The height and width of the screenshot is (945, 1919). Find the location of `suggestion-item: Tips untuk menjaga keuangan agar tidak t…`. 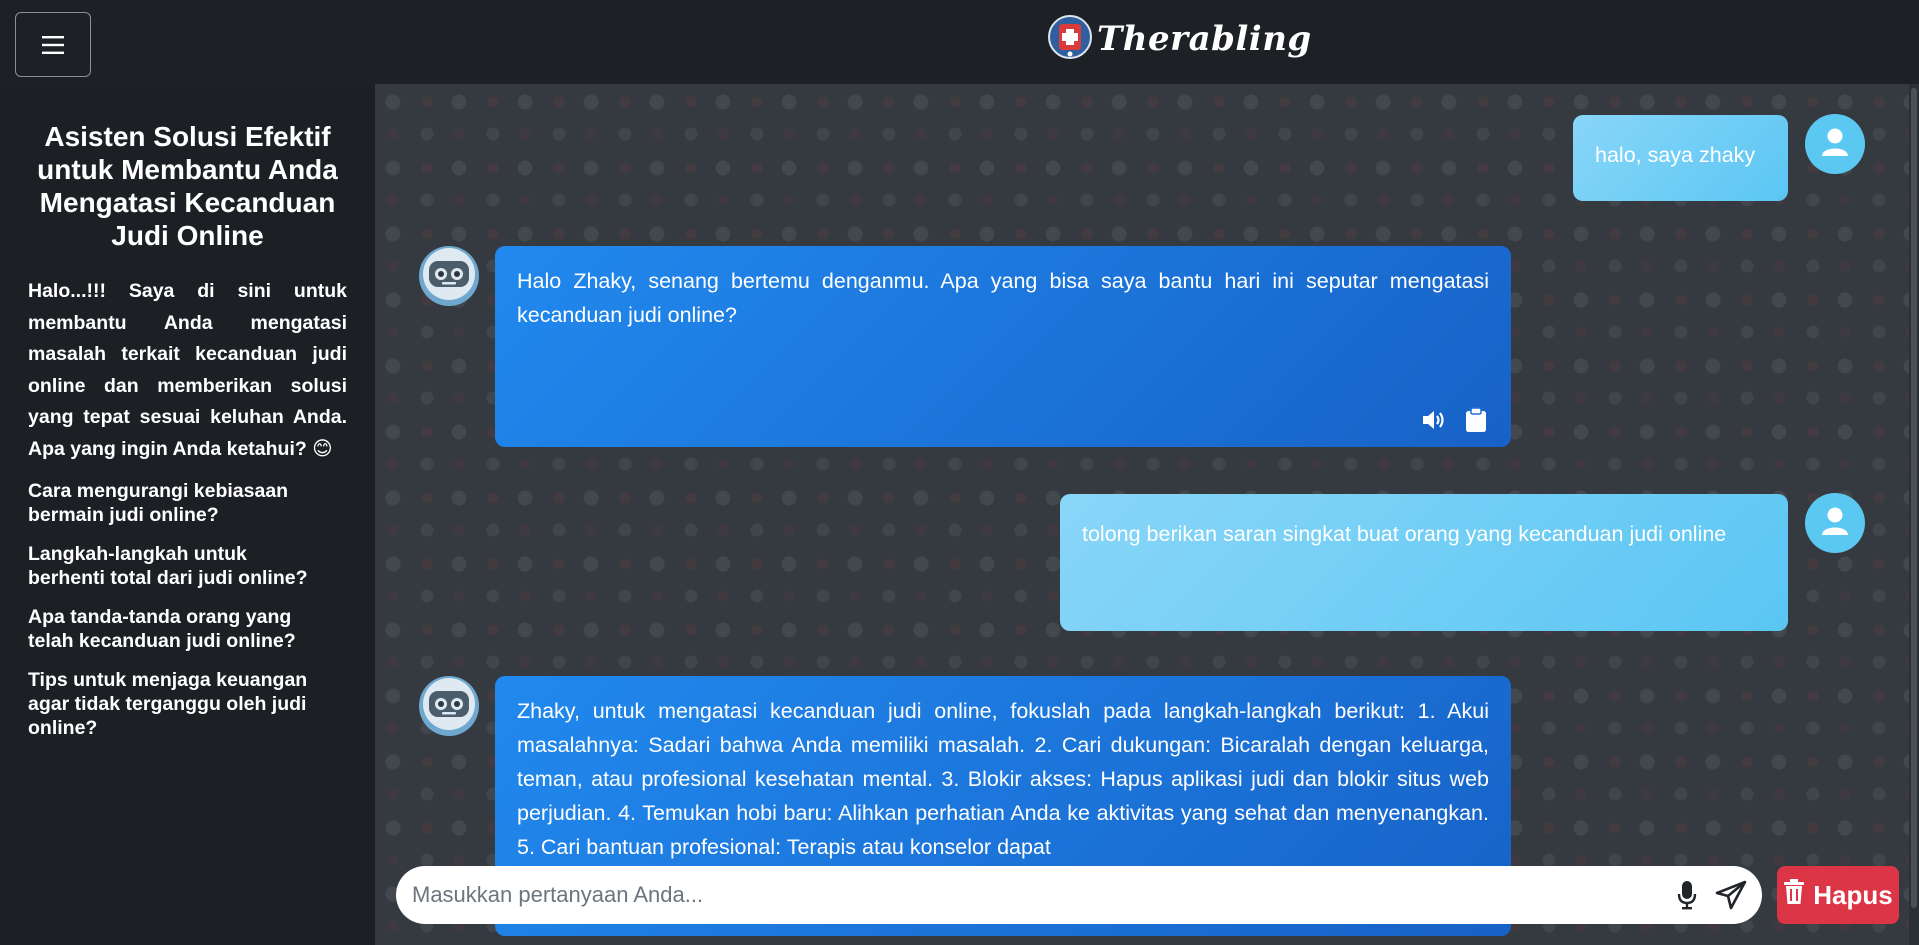

suggestion-item: Tips untuk menjaga keuangan agar tidak t… is located at coordinates (187, 704).